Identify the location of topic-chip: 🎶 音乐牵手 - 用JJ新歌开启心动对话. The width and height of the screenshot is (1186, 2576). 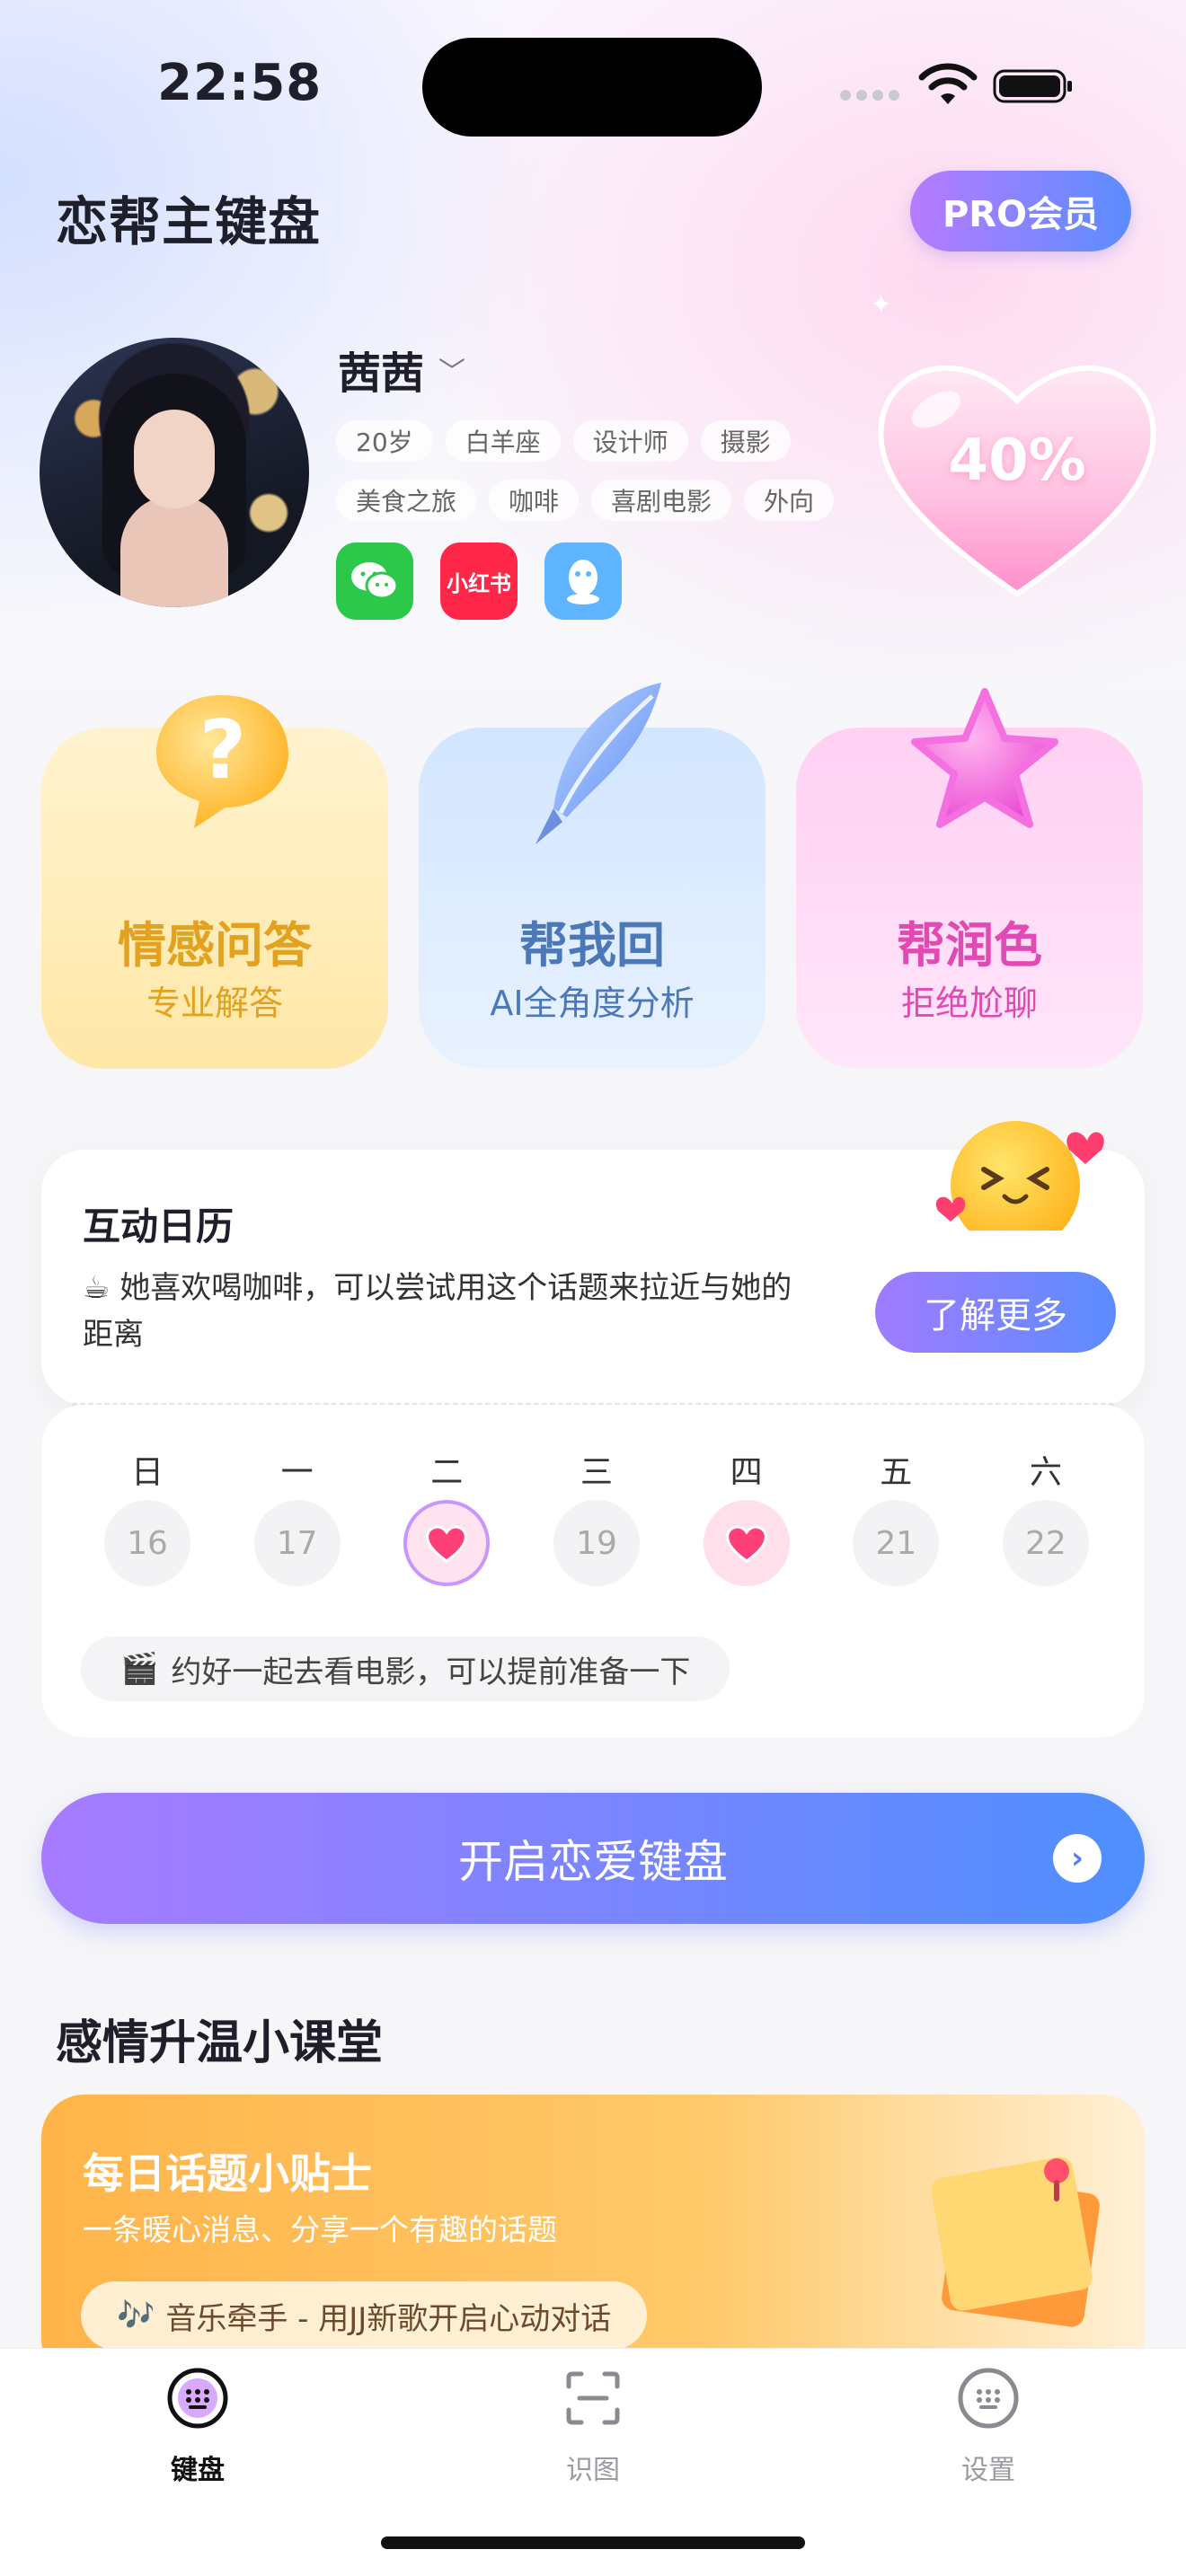
(364, 2315).